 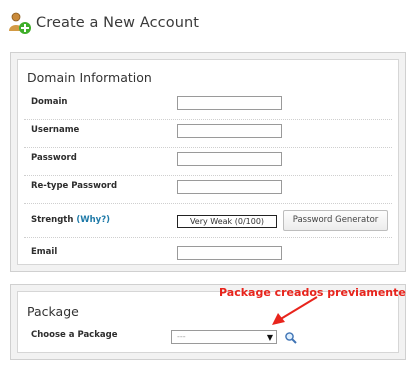 What do you see at coordinates (93, 220) in the screenshot?
I see `why-link: (Why?)` at bounding box center [93, 220].